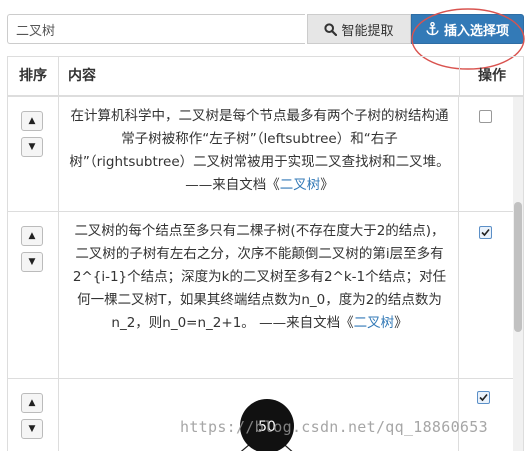 Image resolution: width=531 pixels, height=451 pixels. I want to click on scrollbar-thumb, so click(518, 267).